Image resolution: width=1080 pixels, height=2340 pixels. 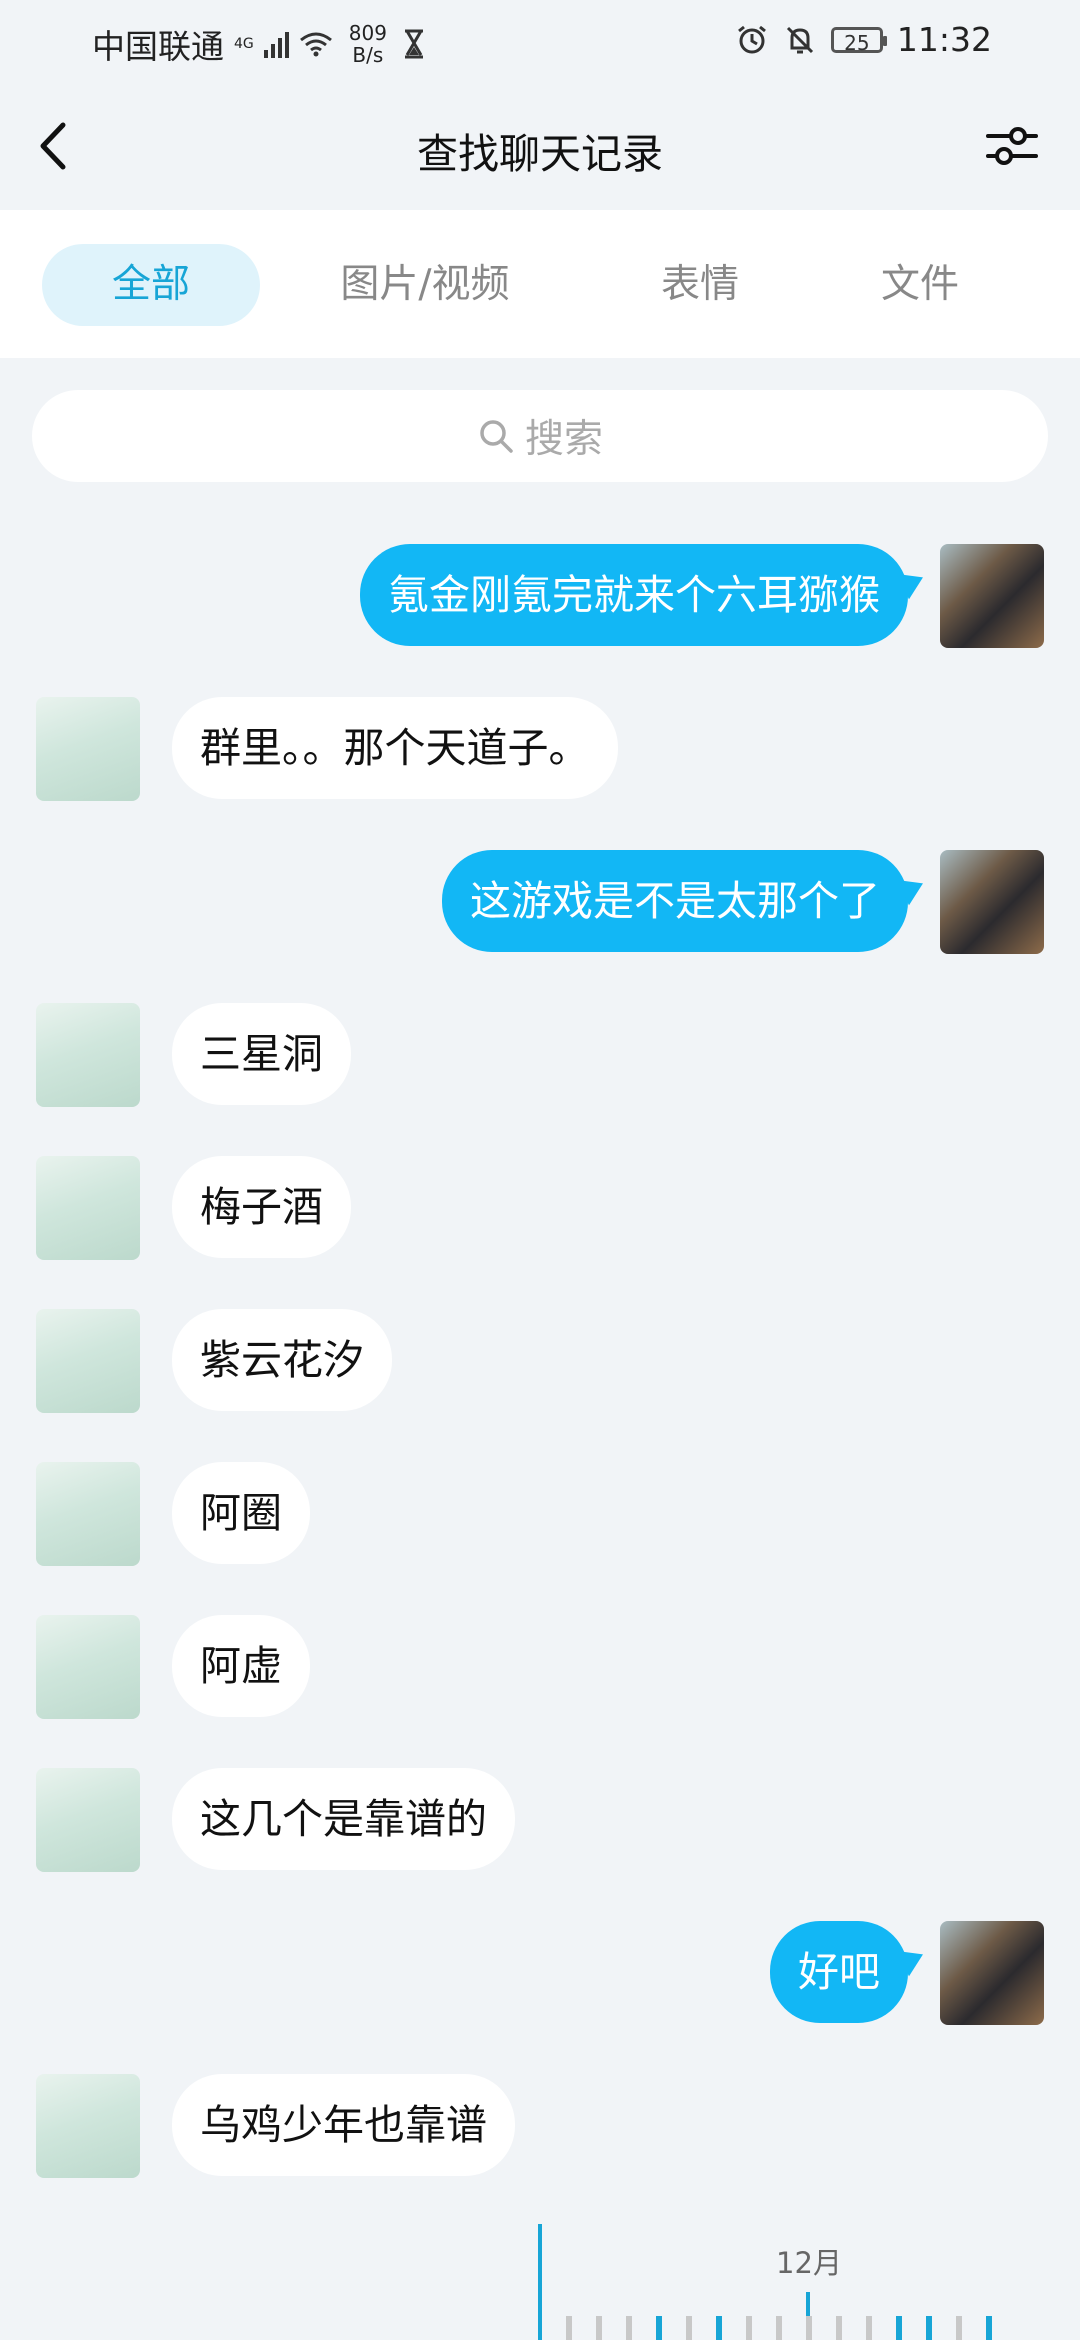 I want to click on tab-stickers: 表情, so click(x=700, y=285).